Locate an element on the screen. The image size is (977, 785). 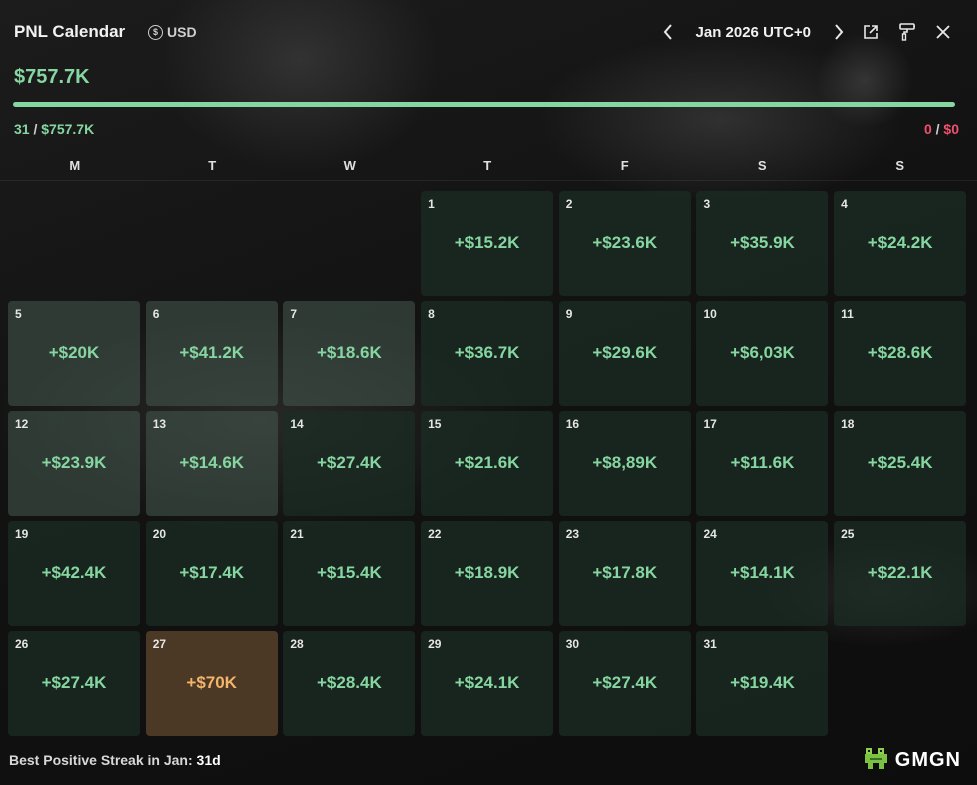
day-number: 6 is located at coordinates (156, 314).